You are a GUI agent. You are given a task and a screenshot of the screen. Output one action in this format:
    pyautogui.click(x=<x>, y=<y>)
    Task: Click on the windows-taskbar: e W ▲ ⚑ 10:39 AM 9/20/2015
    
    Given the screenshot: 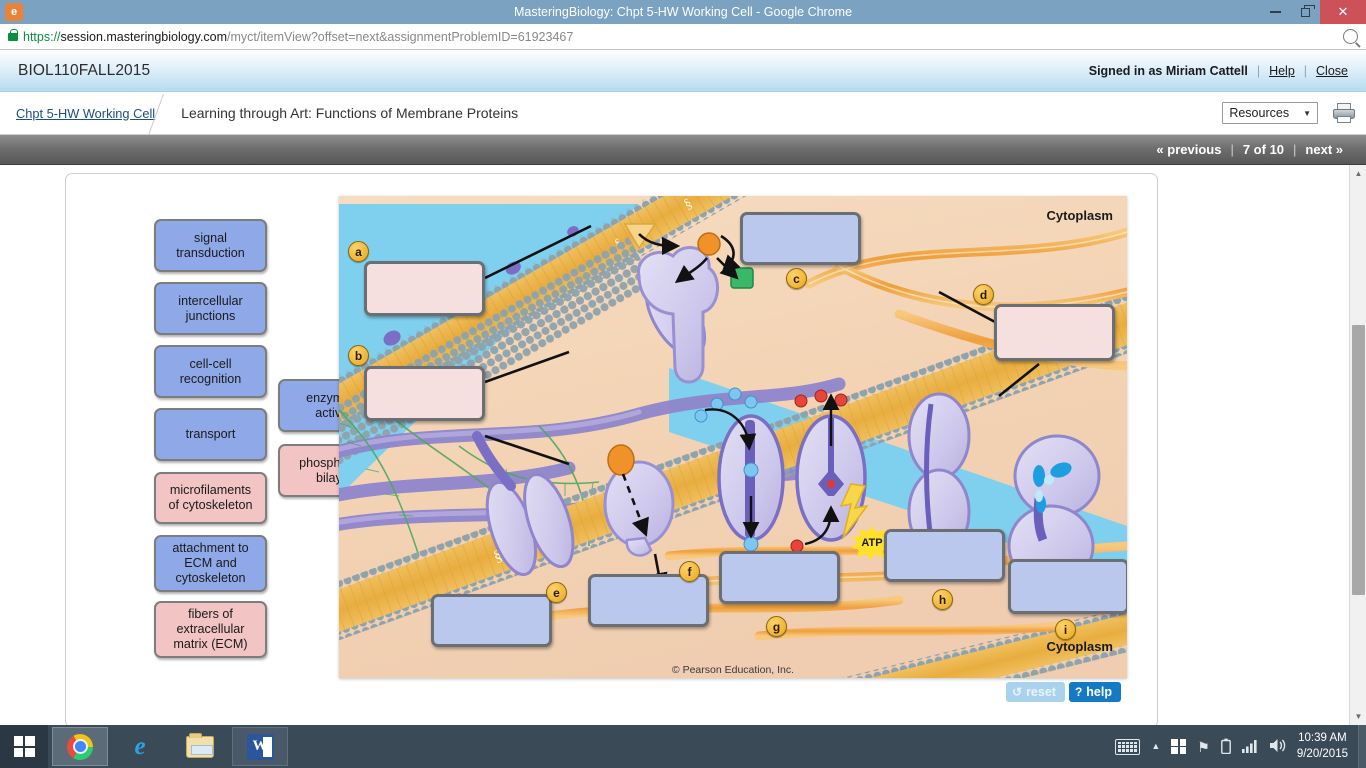 What is the action you would take?
    pyautogui.click(x=683, y=746)
    